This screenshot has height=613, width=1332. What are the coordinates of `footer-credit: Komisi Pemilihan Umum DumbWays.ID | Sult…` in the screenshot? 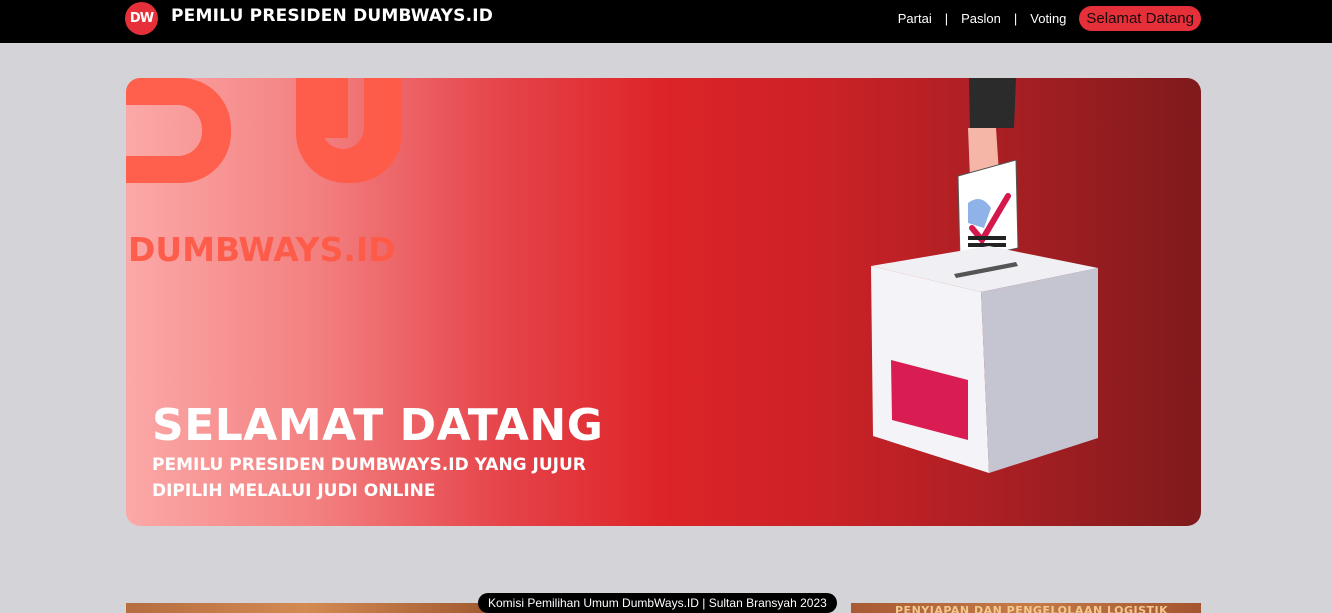 It's located at (657, 603).